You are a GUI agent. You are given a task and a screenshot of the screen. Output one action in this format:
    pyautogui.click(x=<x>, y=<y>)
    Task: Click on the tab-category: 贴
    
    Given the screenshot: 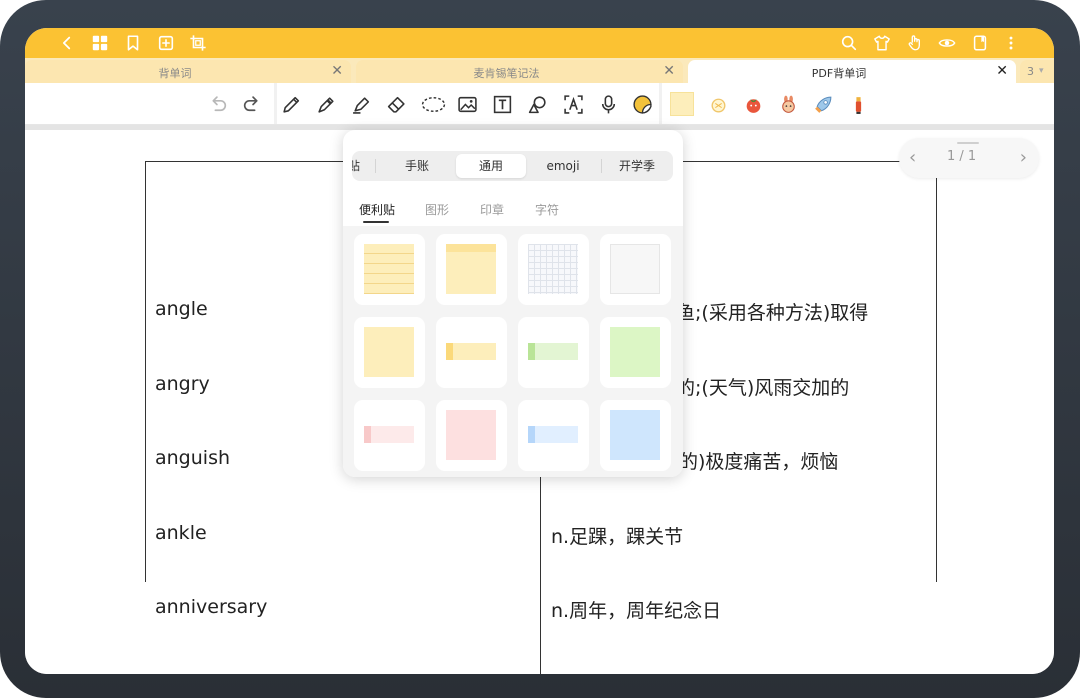 What is the action you would take?
    pyautogui.click(x=356, y=166)
    